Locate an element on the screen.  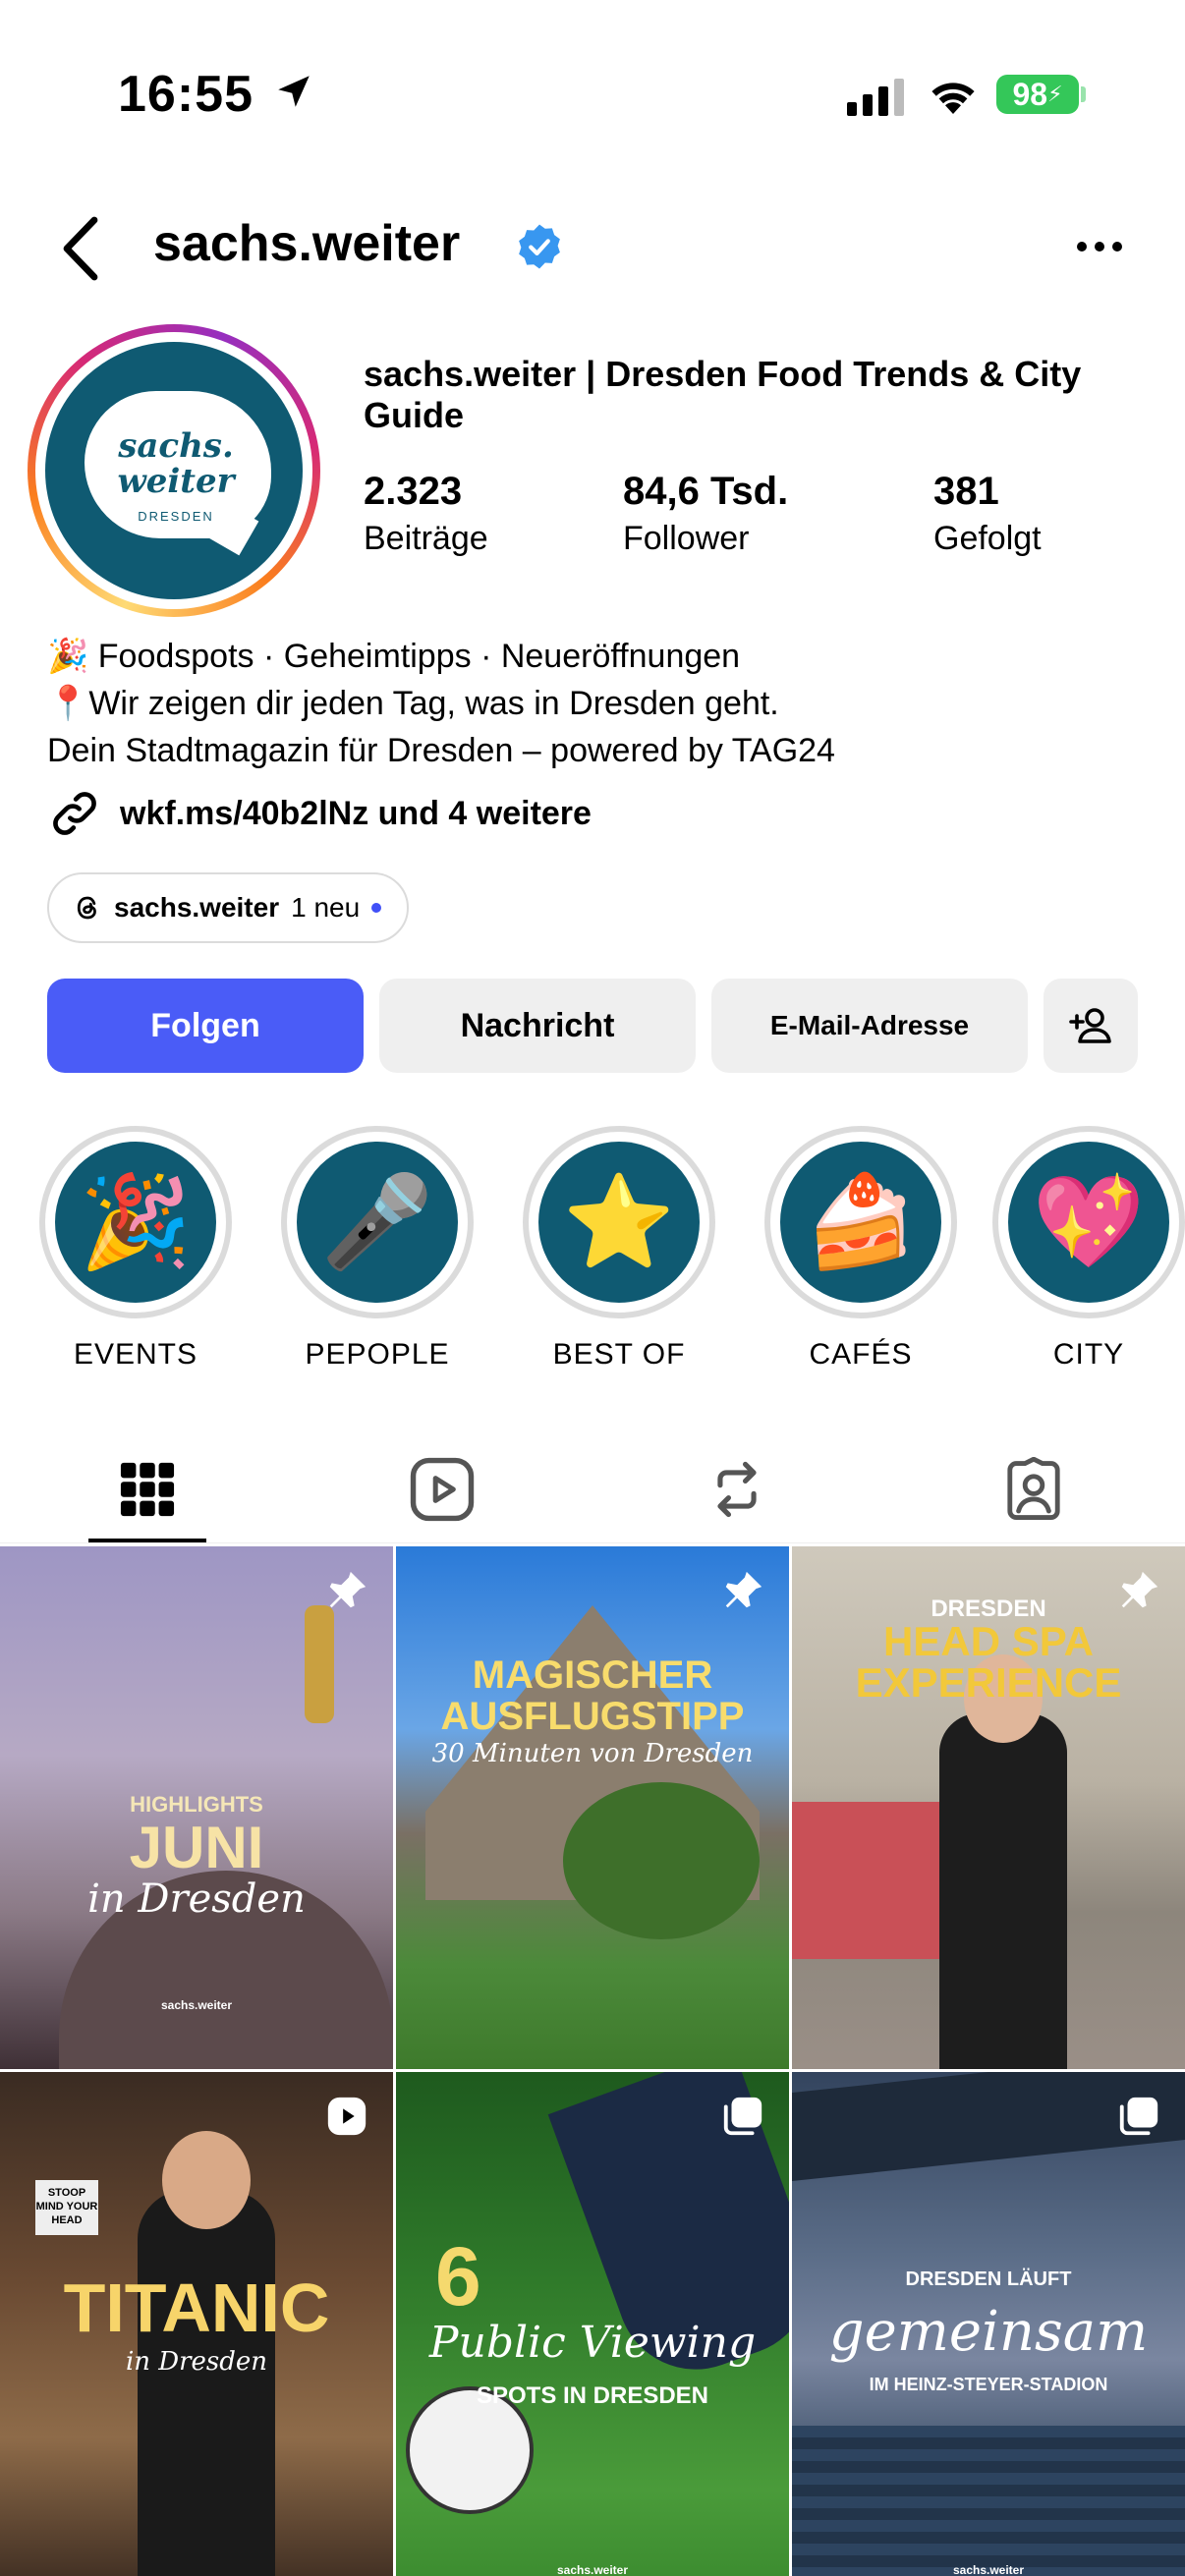
party-popper-icon: 🎉 is located at coordinates (136, 1222).